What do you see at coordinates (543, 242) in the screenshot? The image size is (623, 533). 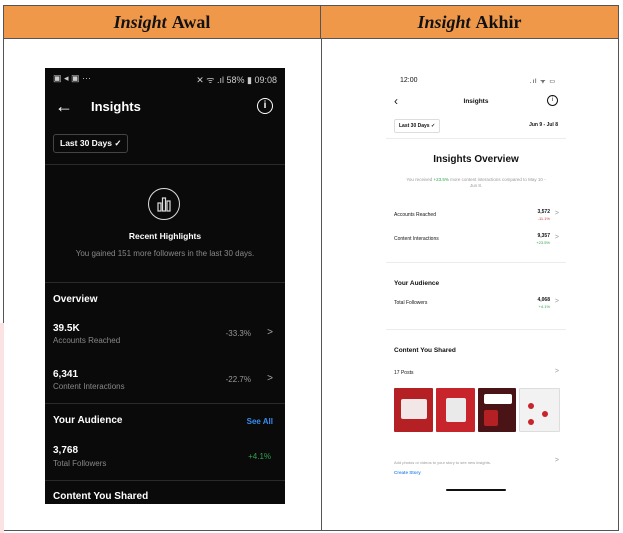 I see `content-interactions-change: +23.5%` at bounding box center [543, 242].